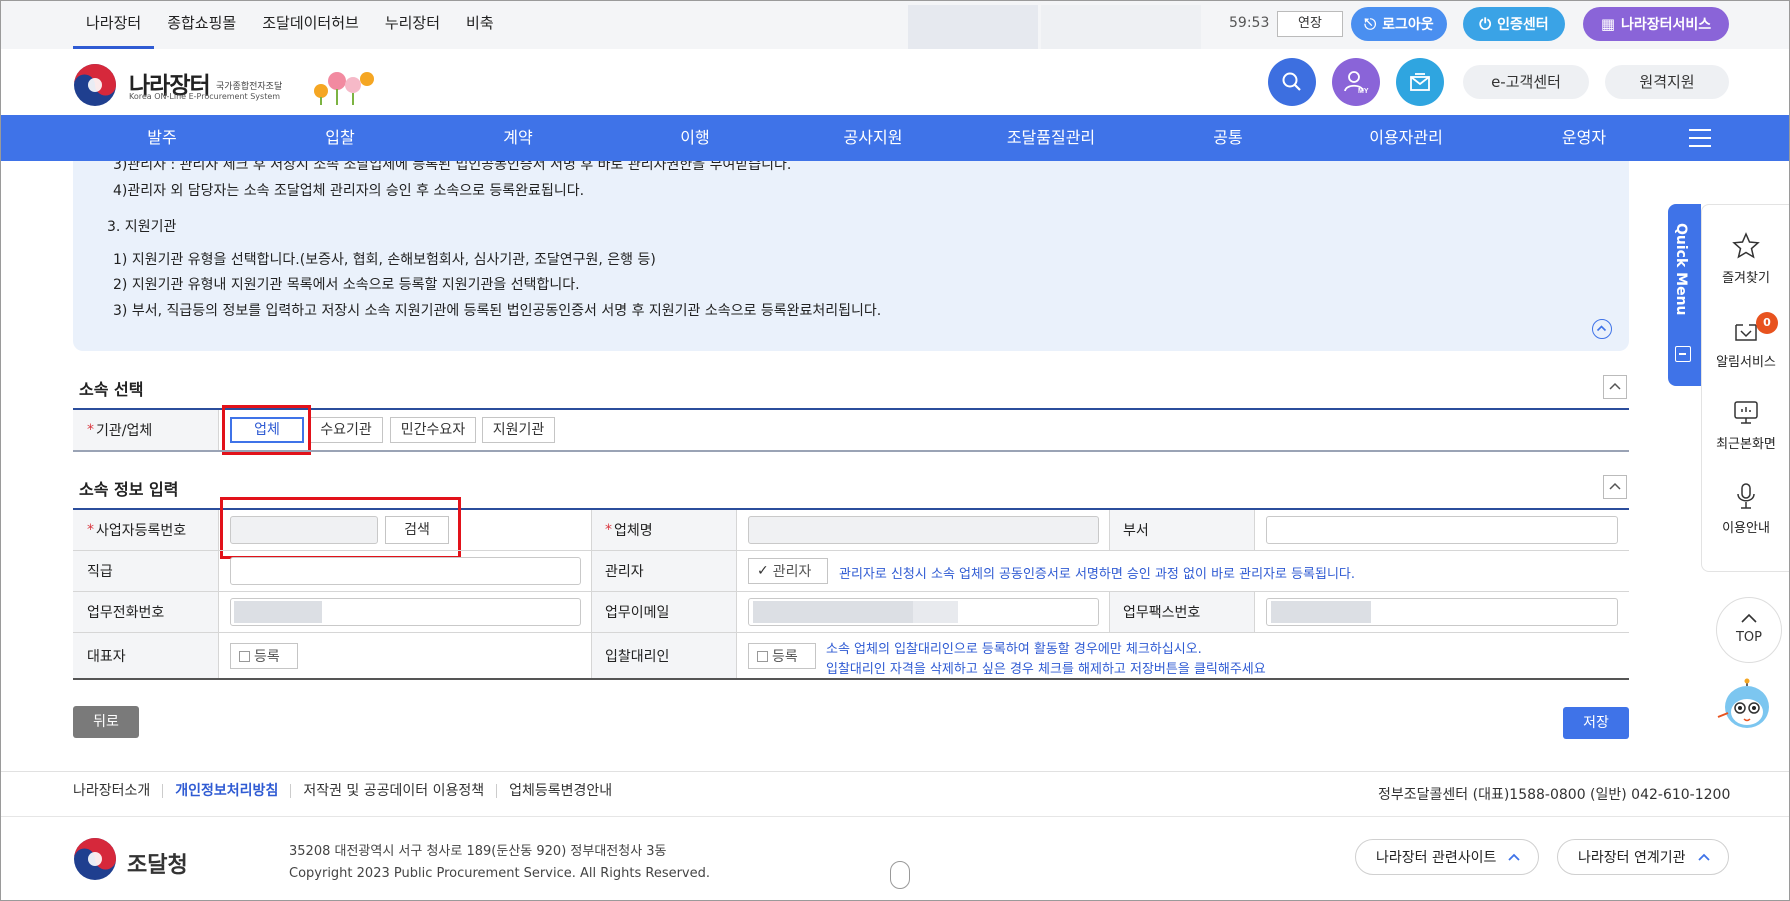  What do you see at coordinates (663, 571) in the screenshot?
I see `admin-label: 관리자` at bounding box center [663, 571].